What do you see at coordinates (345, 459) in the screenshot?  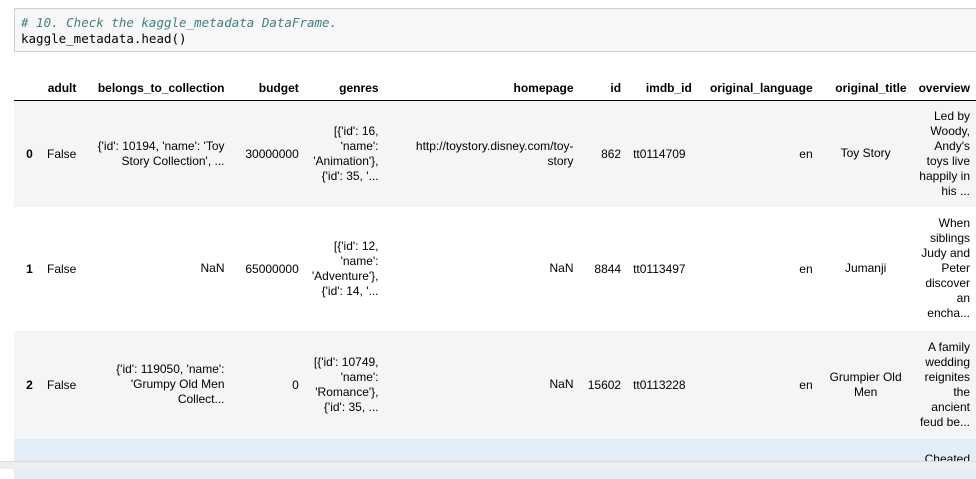 I see `cell-genres` at bounding box center [345, 459].